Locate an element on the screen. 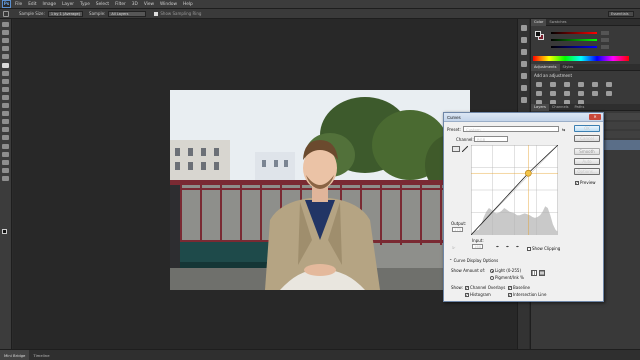 The image size is (640, 360). channel-select: RGB is located at coordinates (491, 139).